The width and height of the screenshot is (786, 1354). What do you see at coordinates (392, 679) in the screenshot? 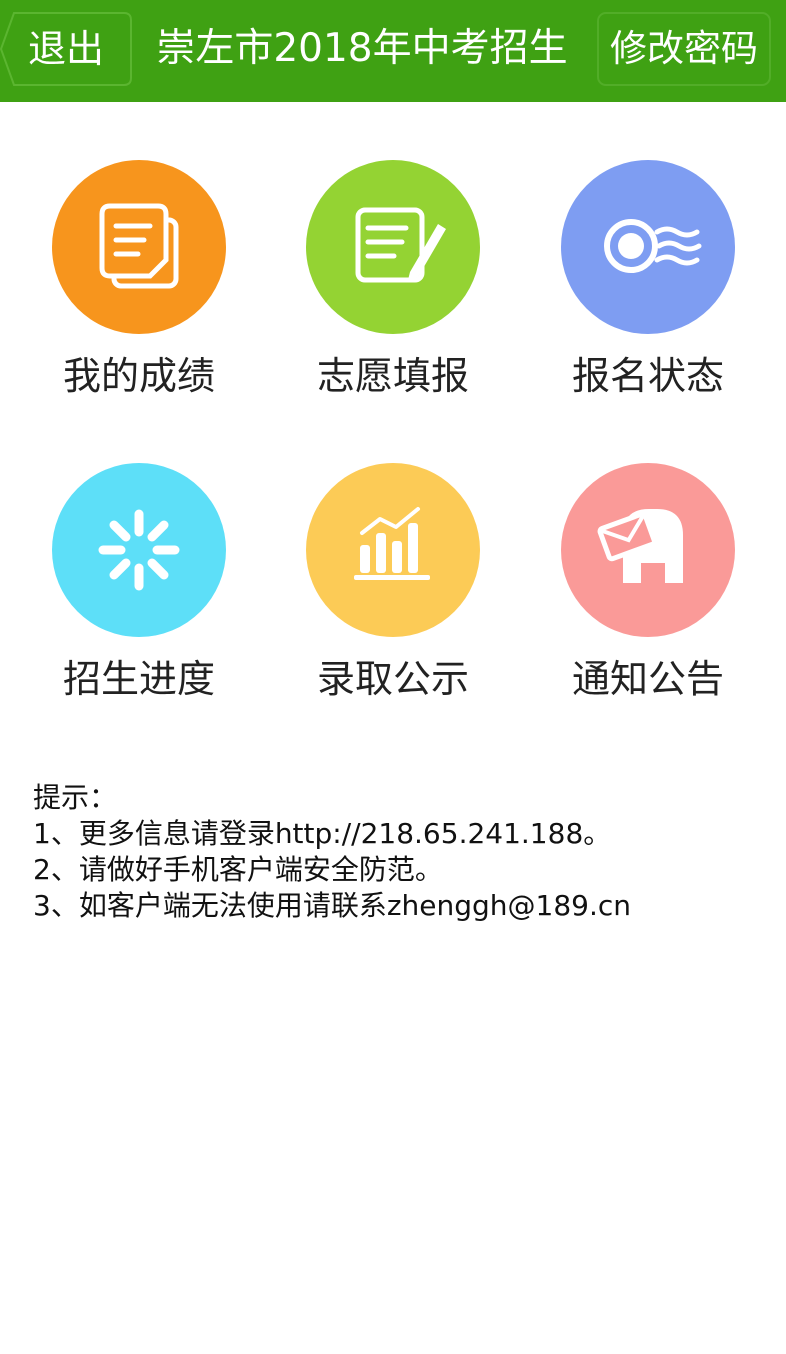
I see `menu-item-label: 录取公示` at bounding box center [392, 679].